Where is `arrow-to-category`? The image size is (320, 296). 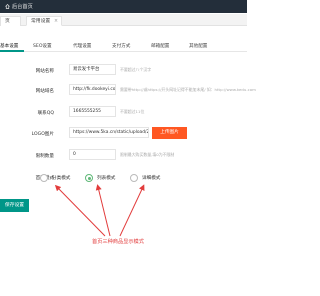 arrow-to-category is located at coordinates (80, 210).